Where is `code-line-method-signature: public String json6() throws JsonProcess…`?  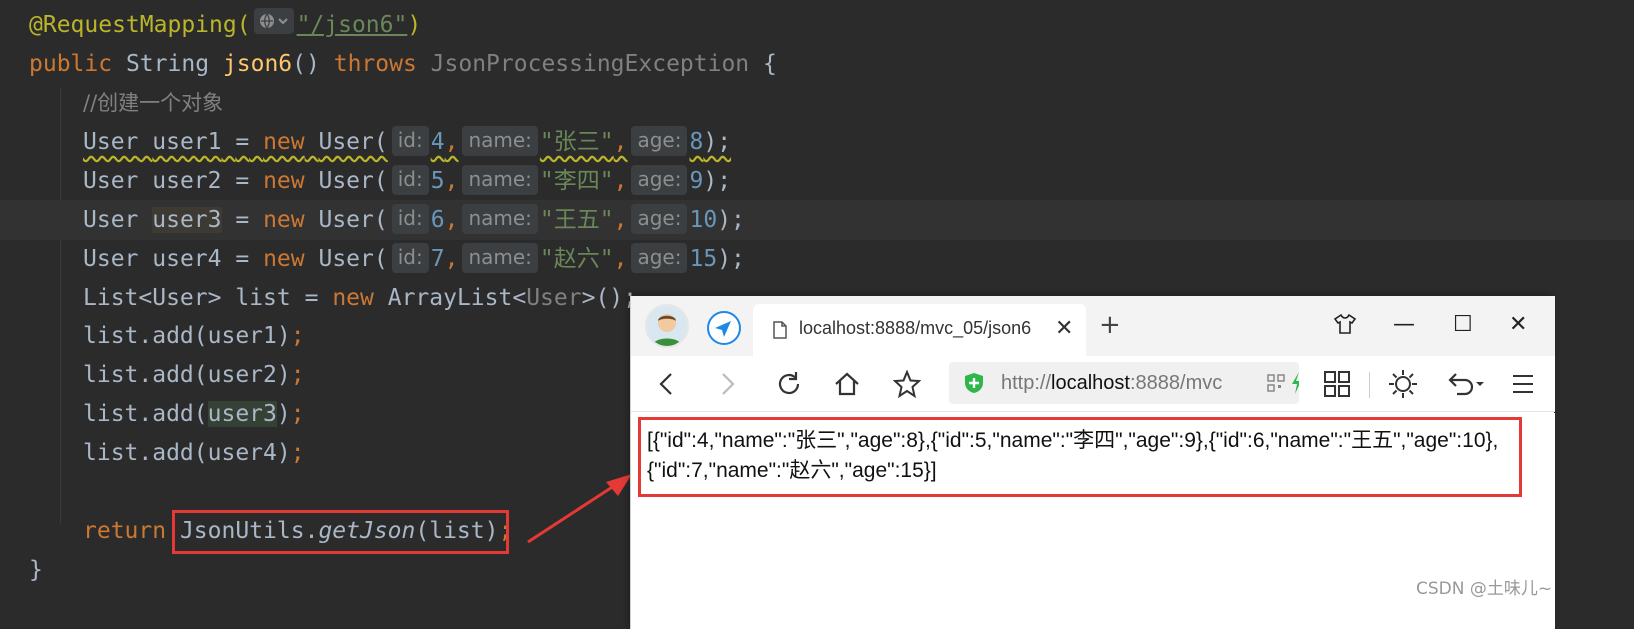 code-line-method-signature: public String json6() throws JsonProcess… is located at coordinates (817, 64).